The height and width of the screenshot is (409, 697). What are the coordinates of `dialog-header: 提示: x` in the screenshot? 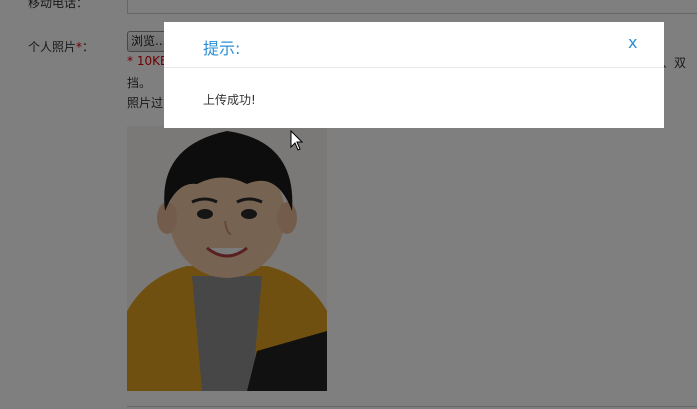 It's located at (414, 45).